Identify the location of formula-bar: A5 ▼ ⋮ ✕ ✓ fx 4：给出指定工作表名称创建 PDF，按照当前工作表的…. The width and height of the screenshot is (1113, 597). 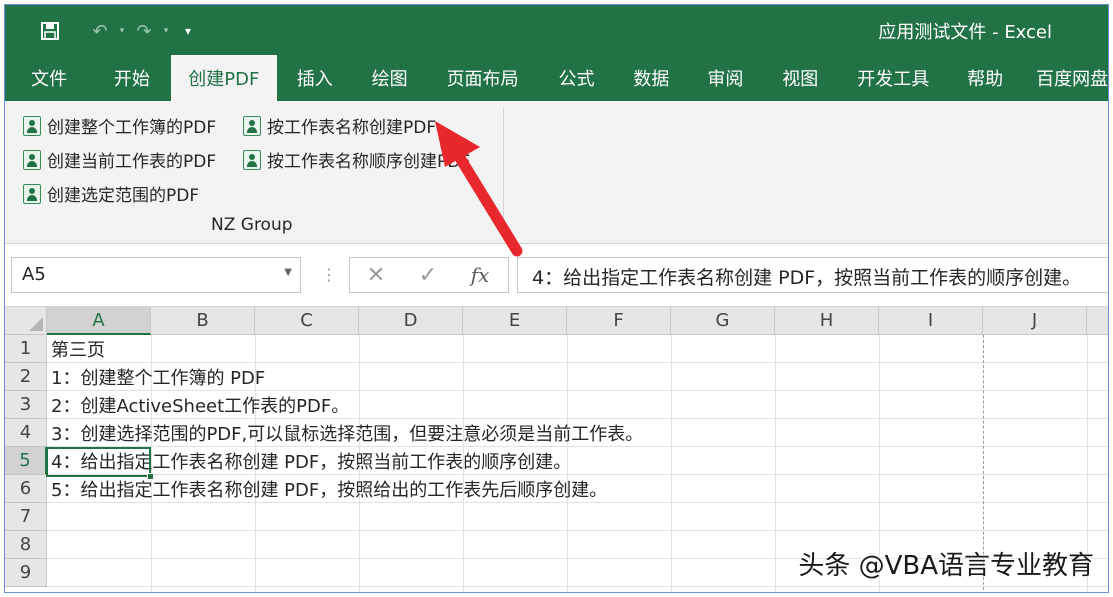
(556, 276).